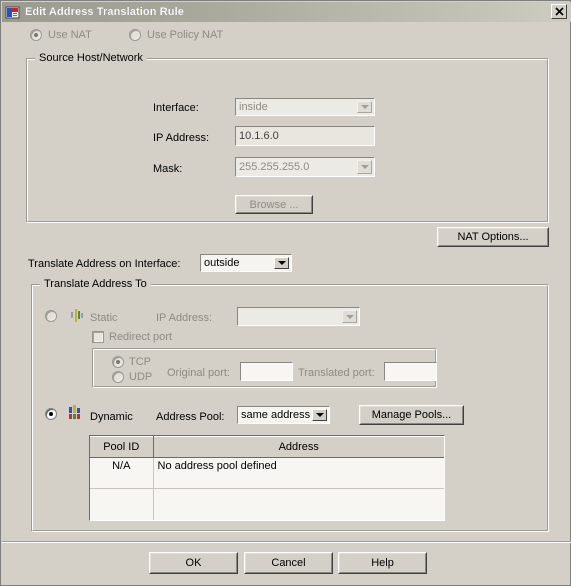 The image size is (571, 586). Describe the element at coordinates (168, 169) in the screenshot. I see `mask-label: Mask:` at that location.